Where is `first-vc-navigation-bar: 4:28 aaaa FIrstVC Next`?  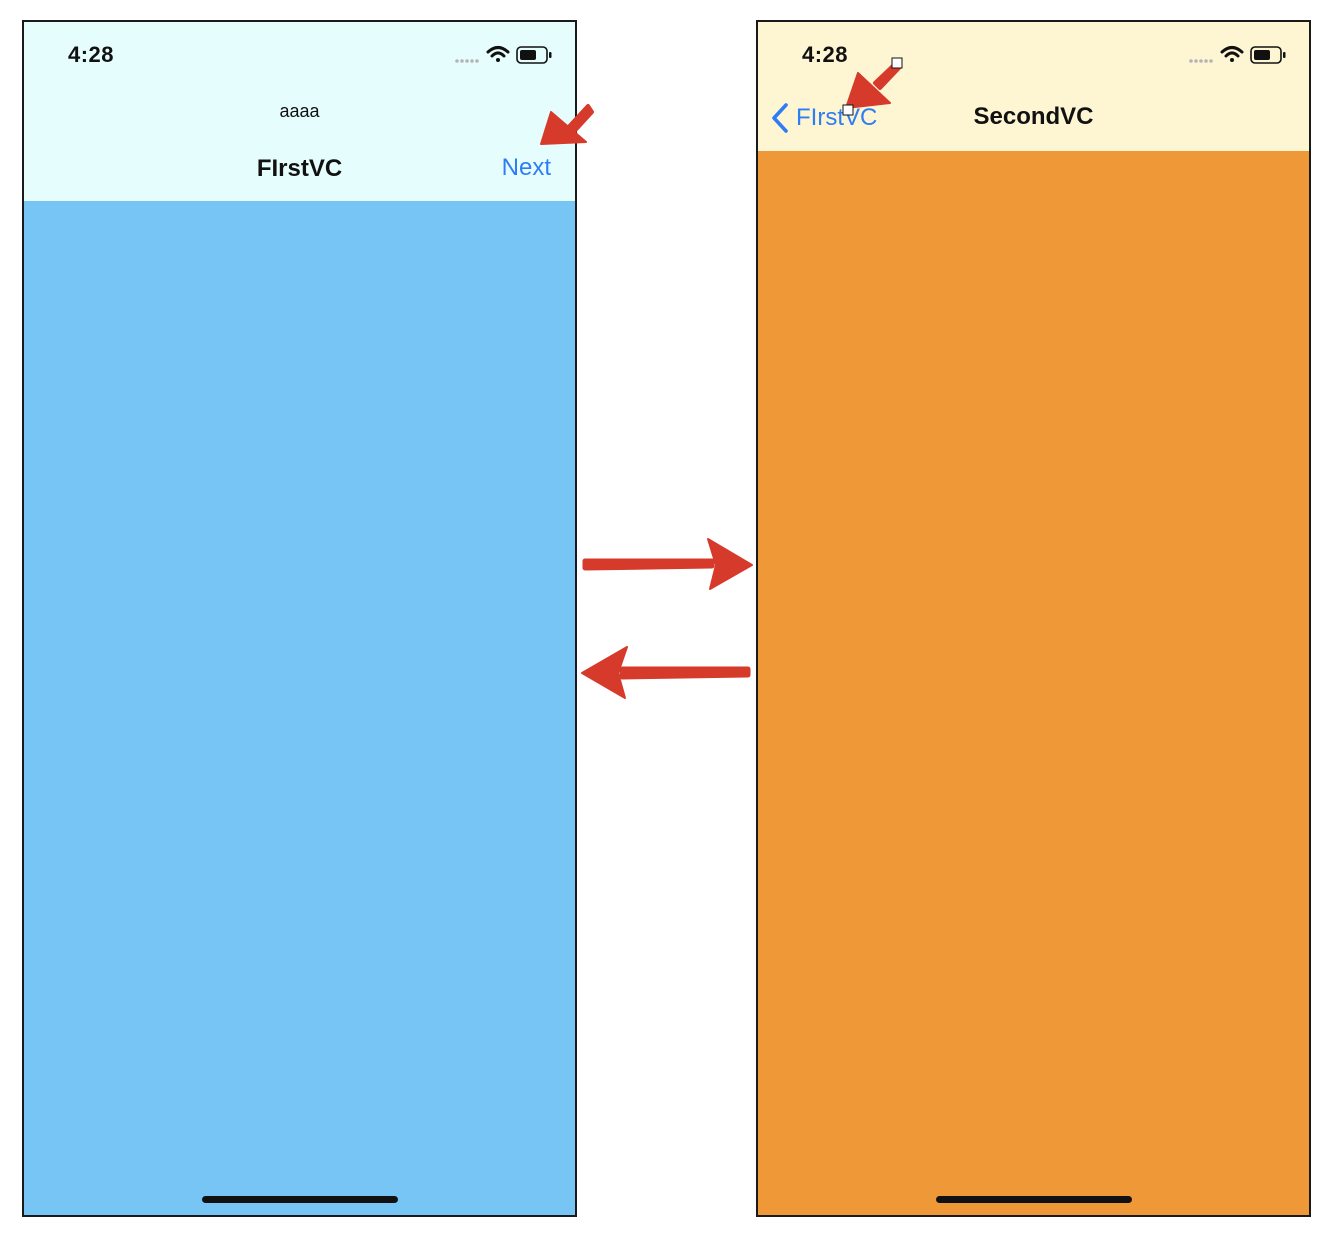 first-vc-navigation-bar: 4:28 aaaa FIrstVC Next is located at coordinates (299, 111).